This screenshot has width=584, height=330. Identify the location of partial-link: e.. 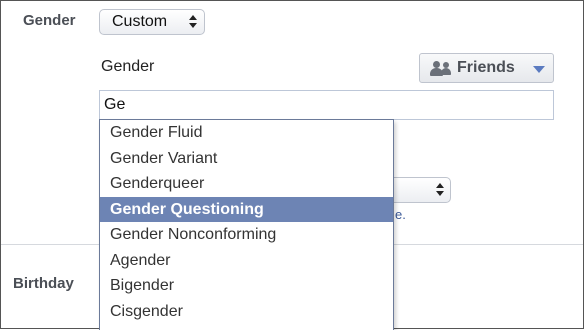
(400, 214).